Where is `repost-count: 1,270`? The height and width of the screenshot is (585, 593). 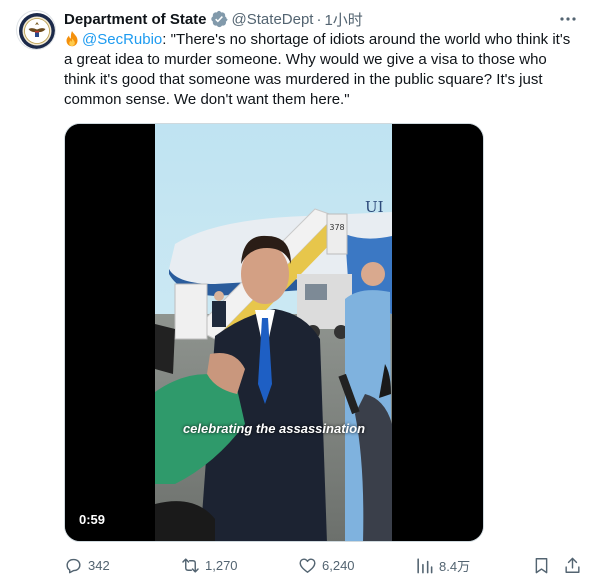
repost-count: 1,270 is located at coordinates (221, 565).